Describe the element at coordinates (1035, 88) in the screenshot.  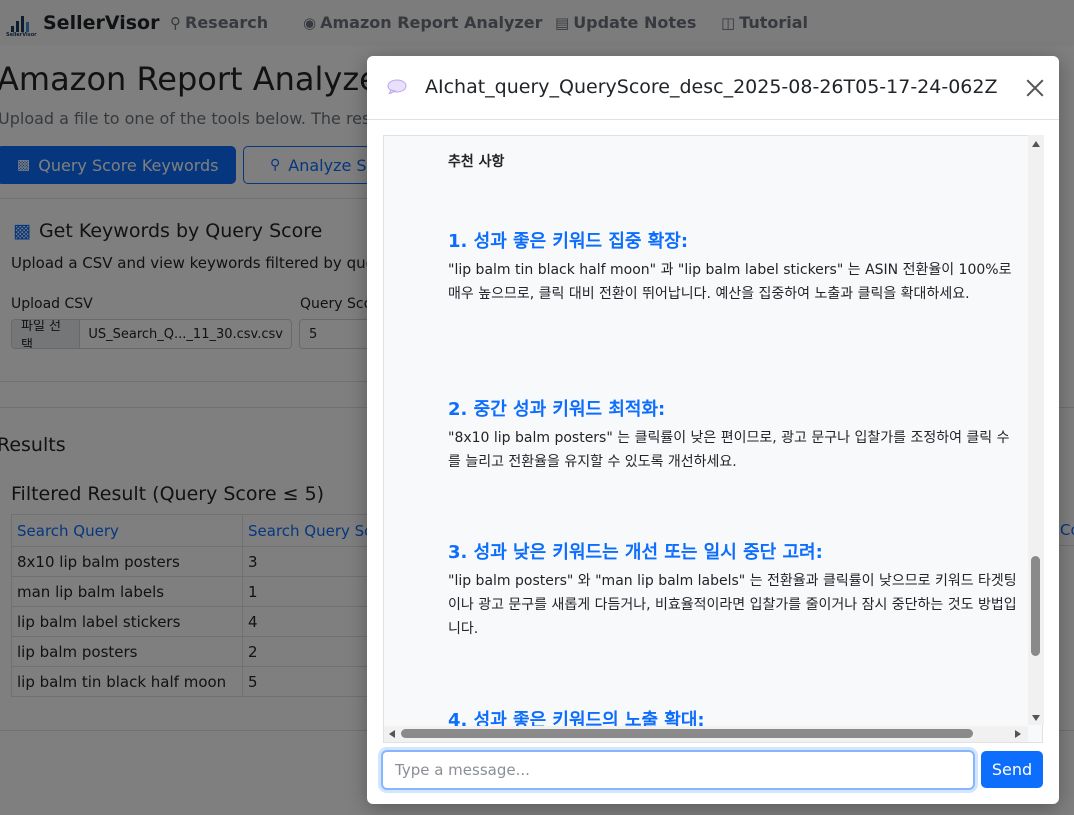
I see `close-icon` at that location.